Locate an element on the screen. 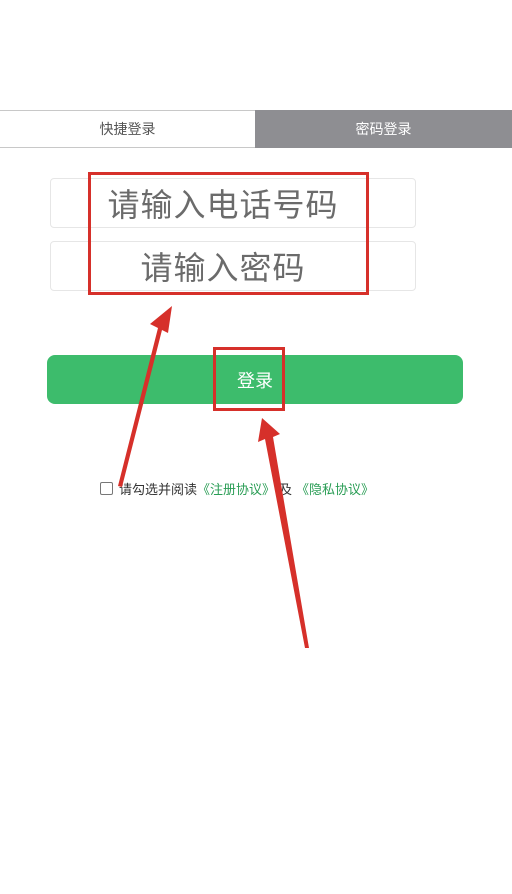 The height and width of the screenshot is (894, 512). agreement-joiner: 及 is located at coordinates (286, 490).